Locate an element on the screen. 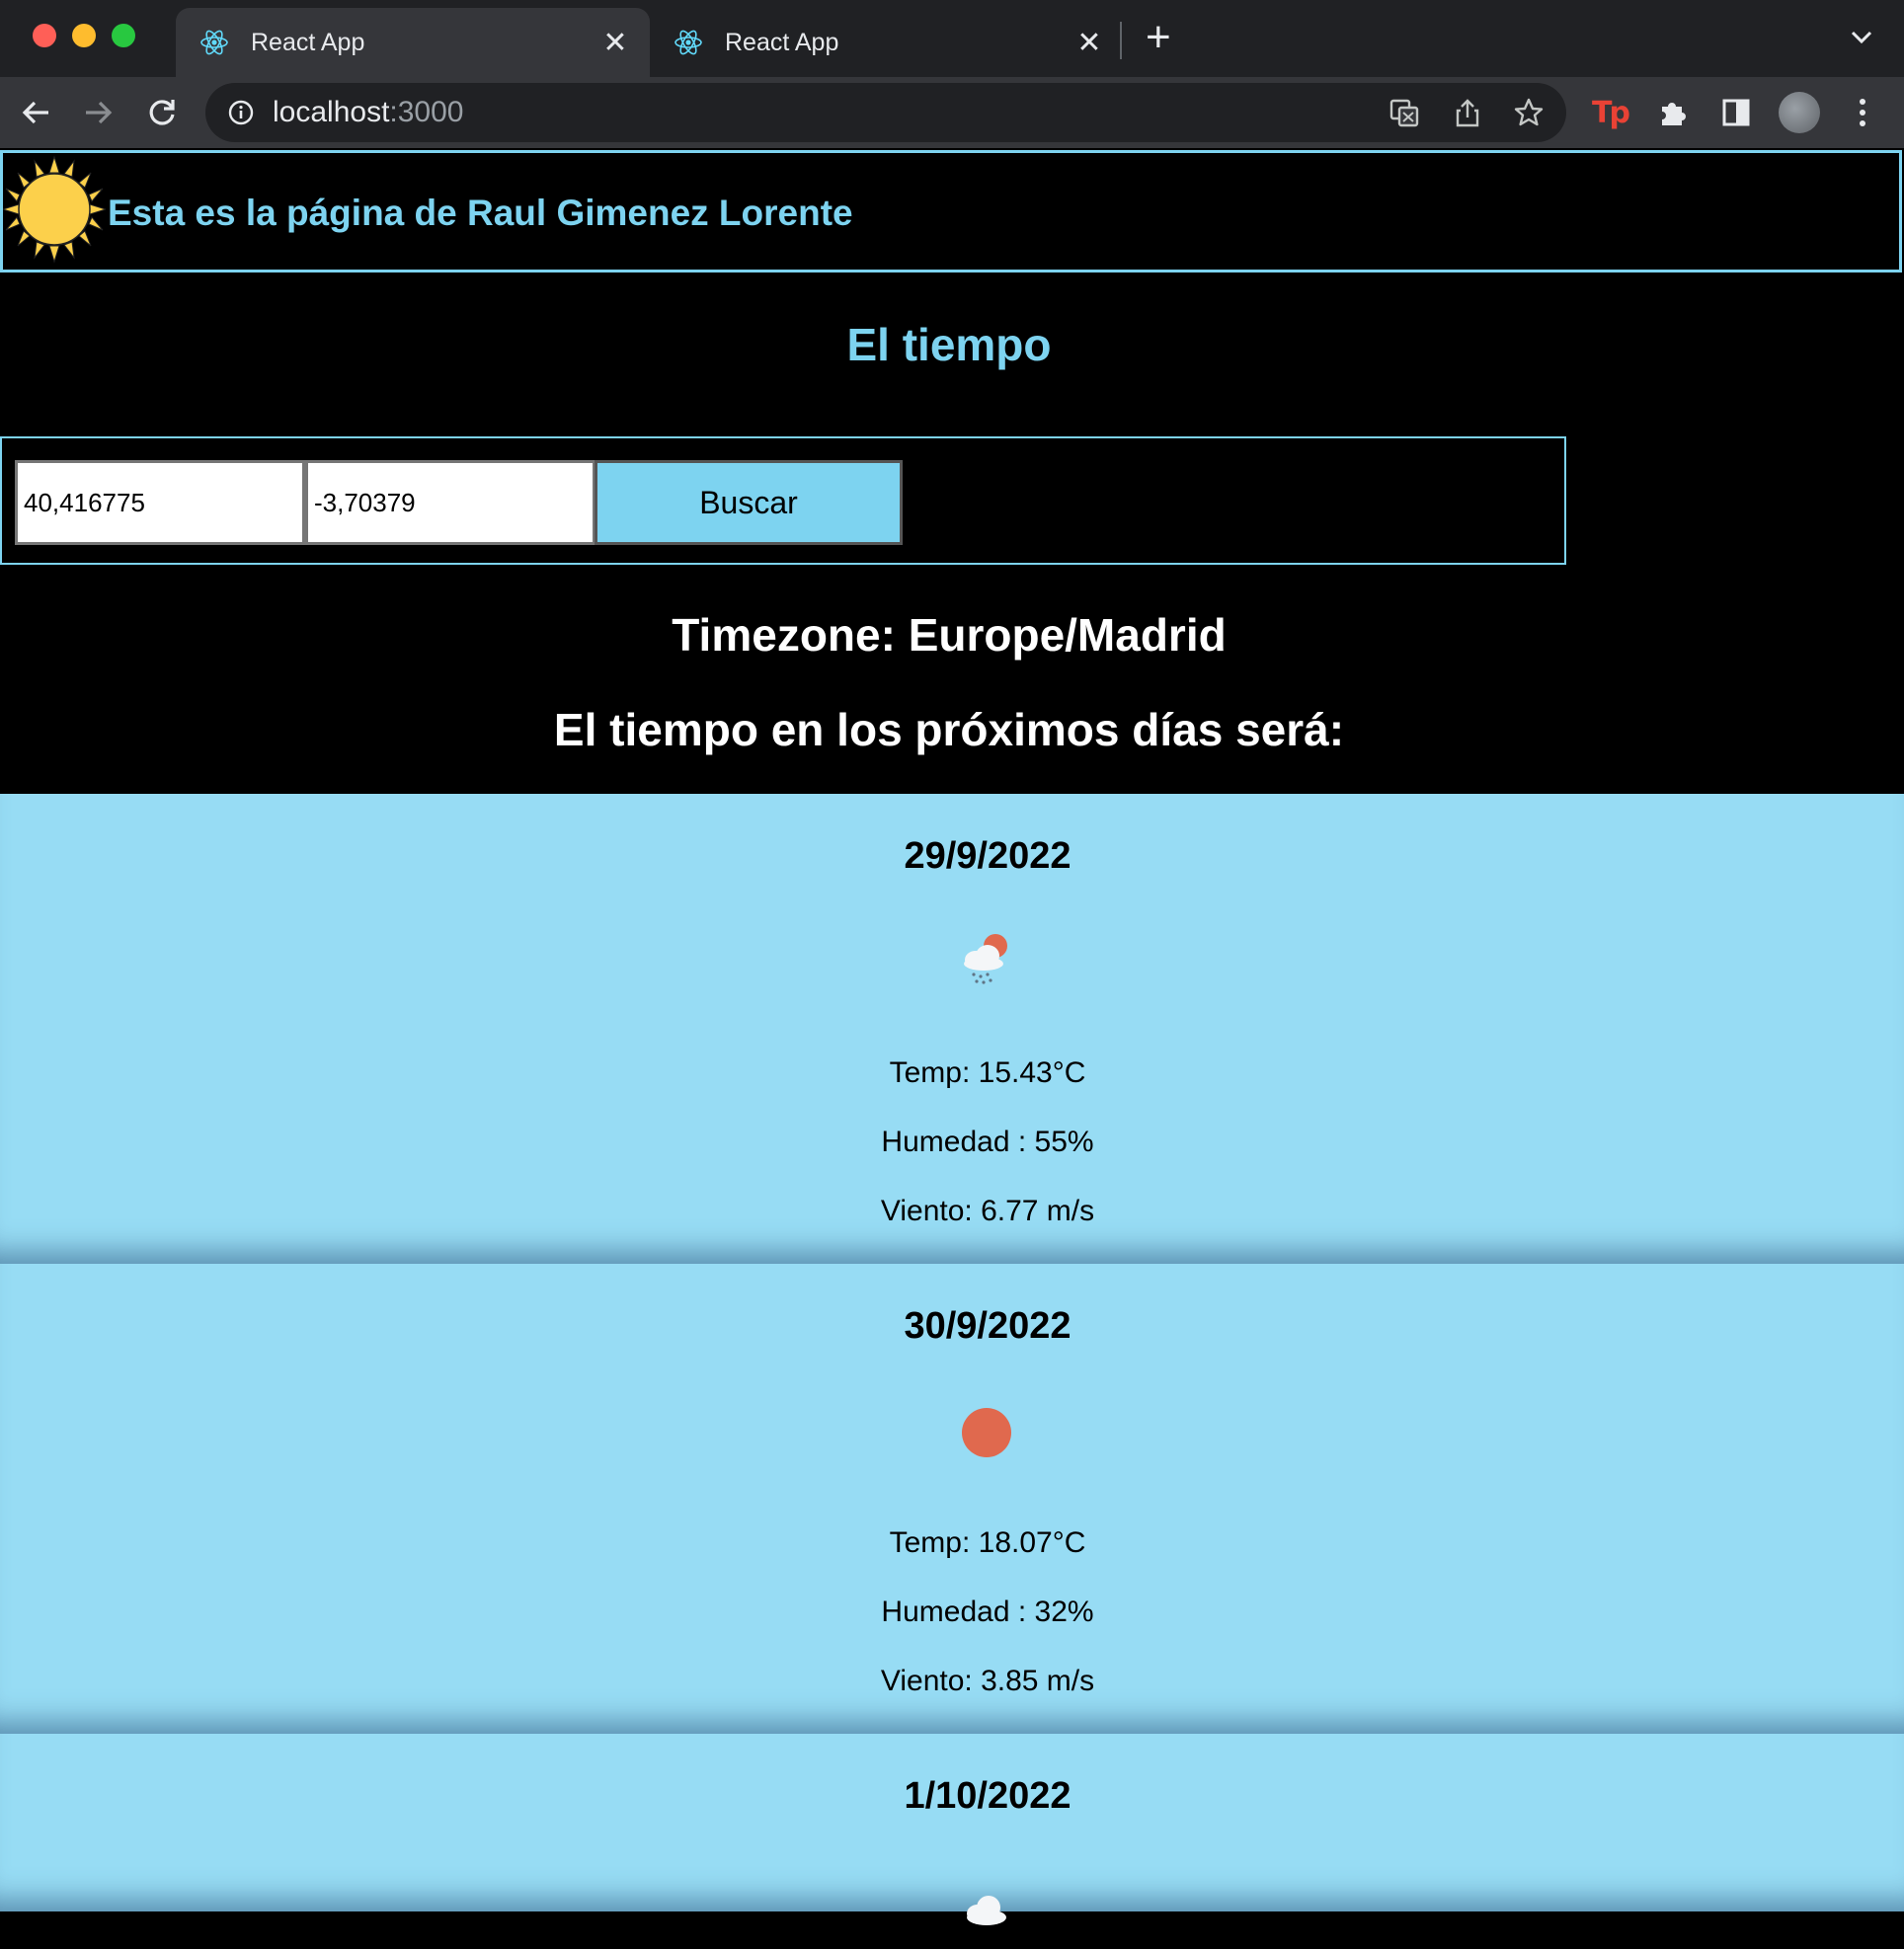  browser-tab-1: React App ✕ is located at coordinates (413, 42).